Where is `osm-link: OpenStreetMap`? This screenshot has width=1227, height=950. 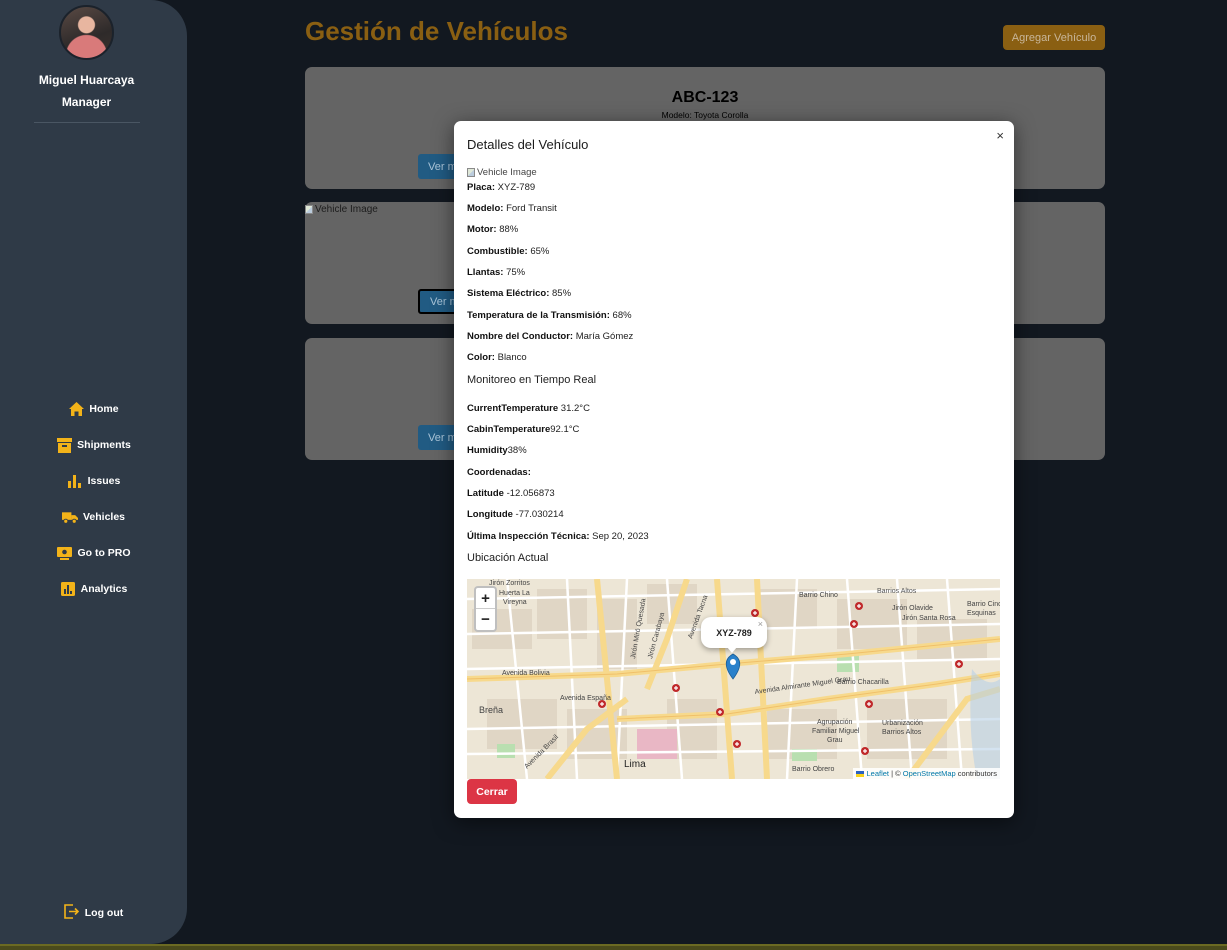
osm-link: OpenStreetMap is located at coordinates (929, 773).